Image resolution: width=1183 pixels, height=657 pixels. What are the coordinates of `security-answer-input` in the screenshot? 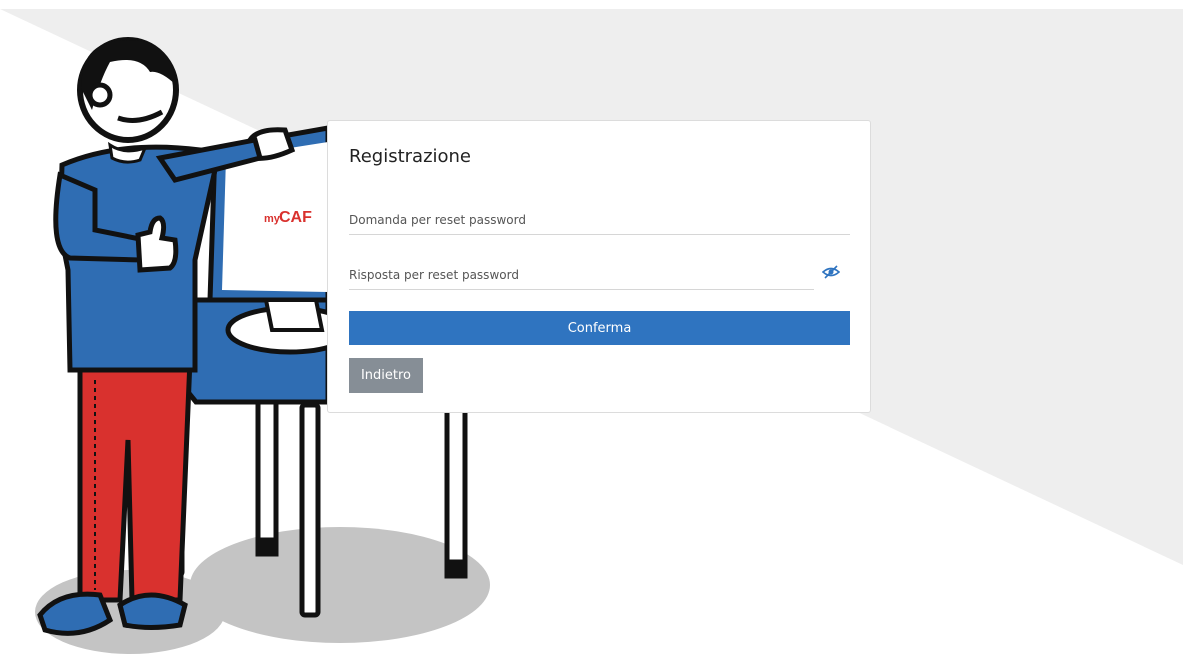 It's located at (581, 274).